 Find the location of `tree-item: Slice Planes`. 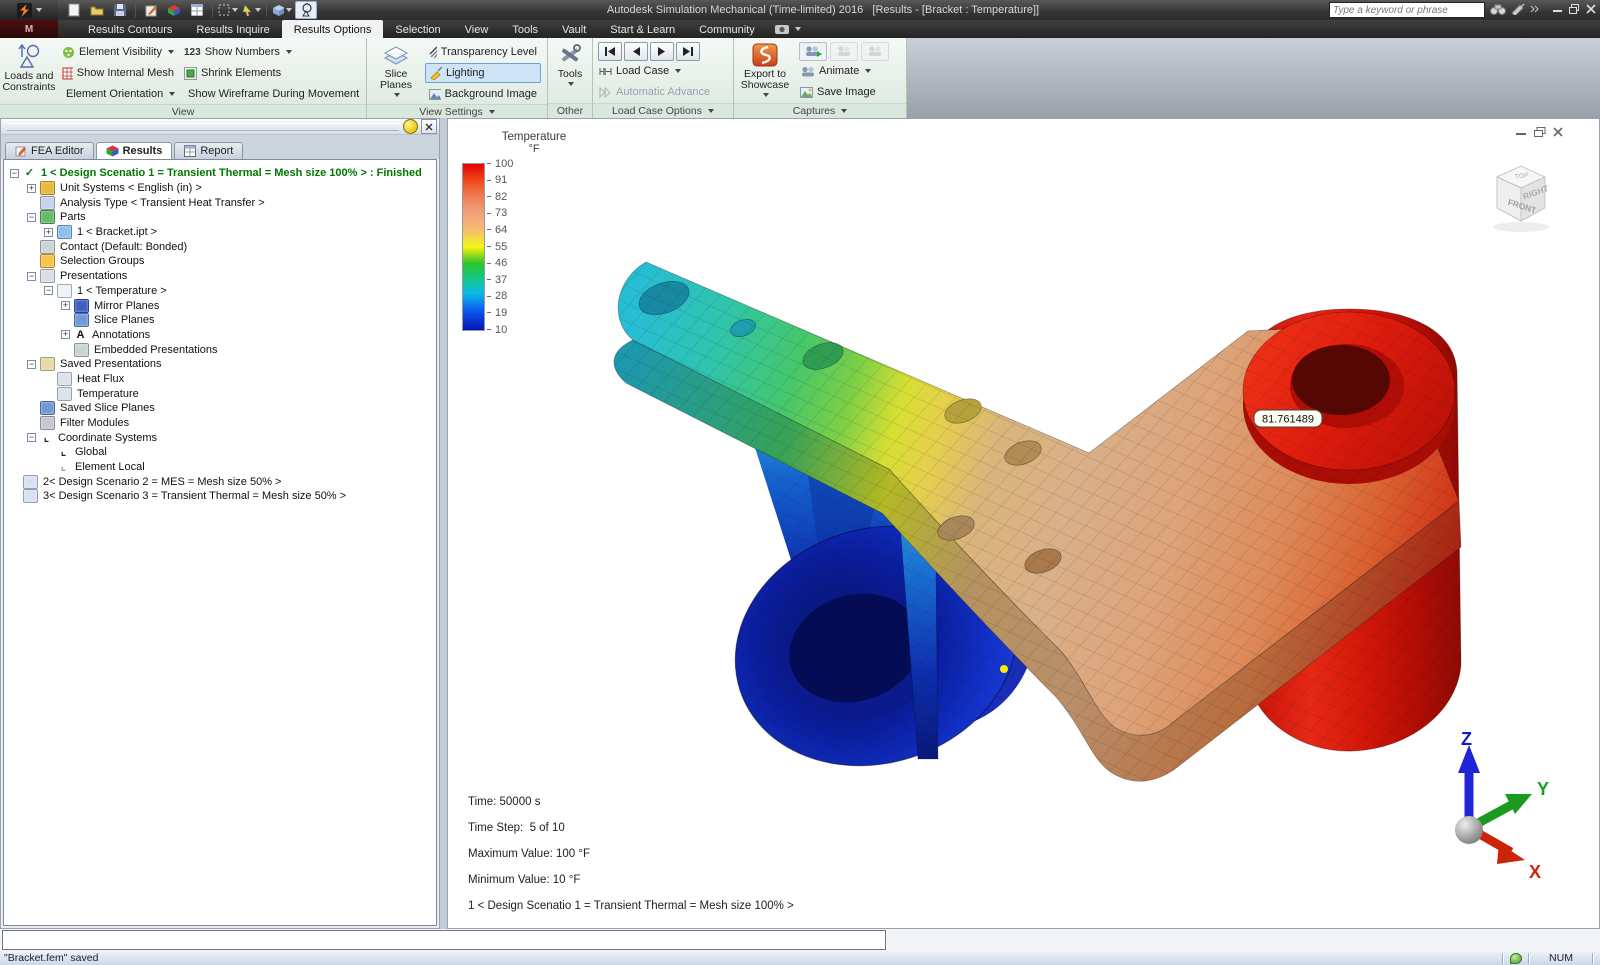

tree-item: Slice Planes is located at coordinates (220, 320).